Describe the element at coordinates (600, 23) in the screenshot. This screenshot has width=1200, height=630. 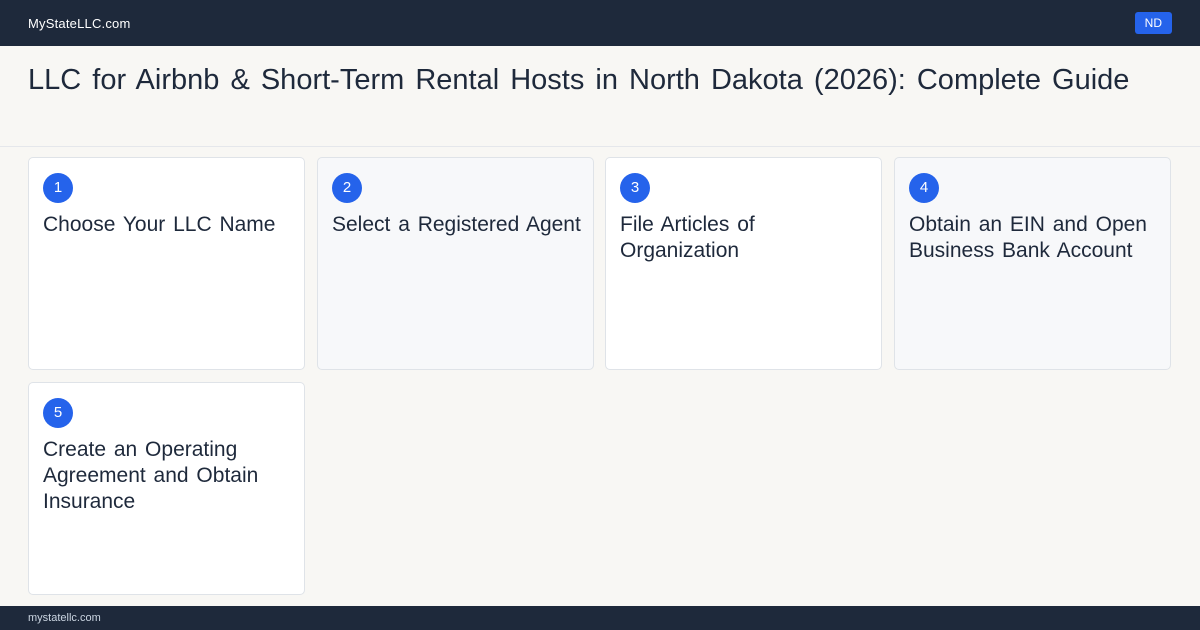
I see `top-nav-bar: MyStateLLC.com ND` at that location.